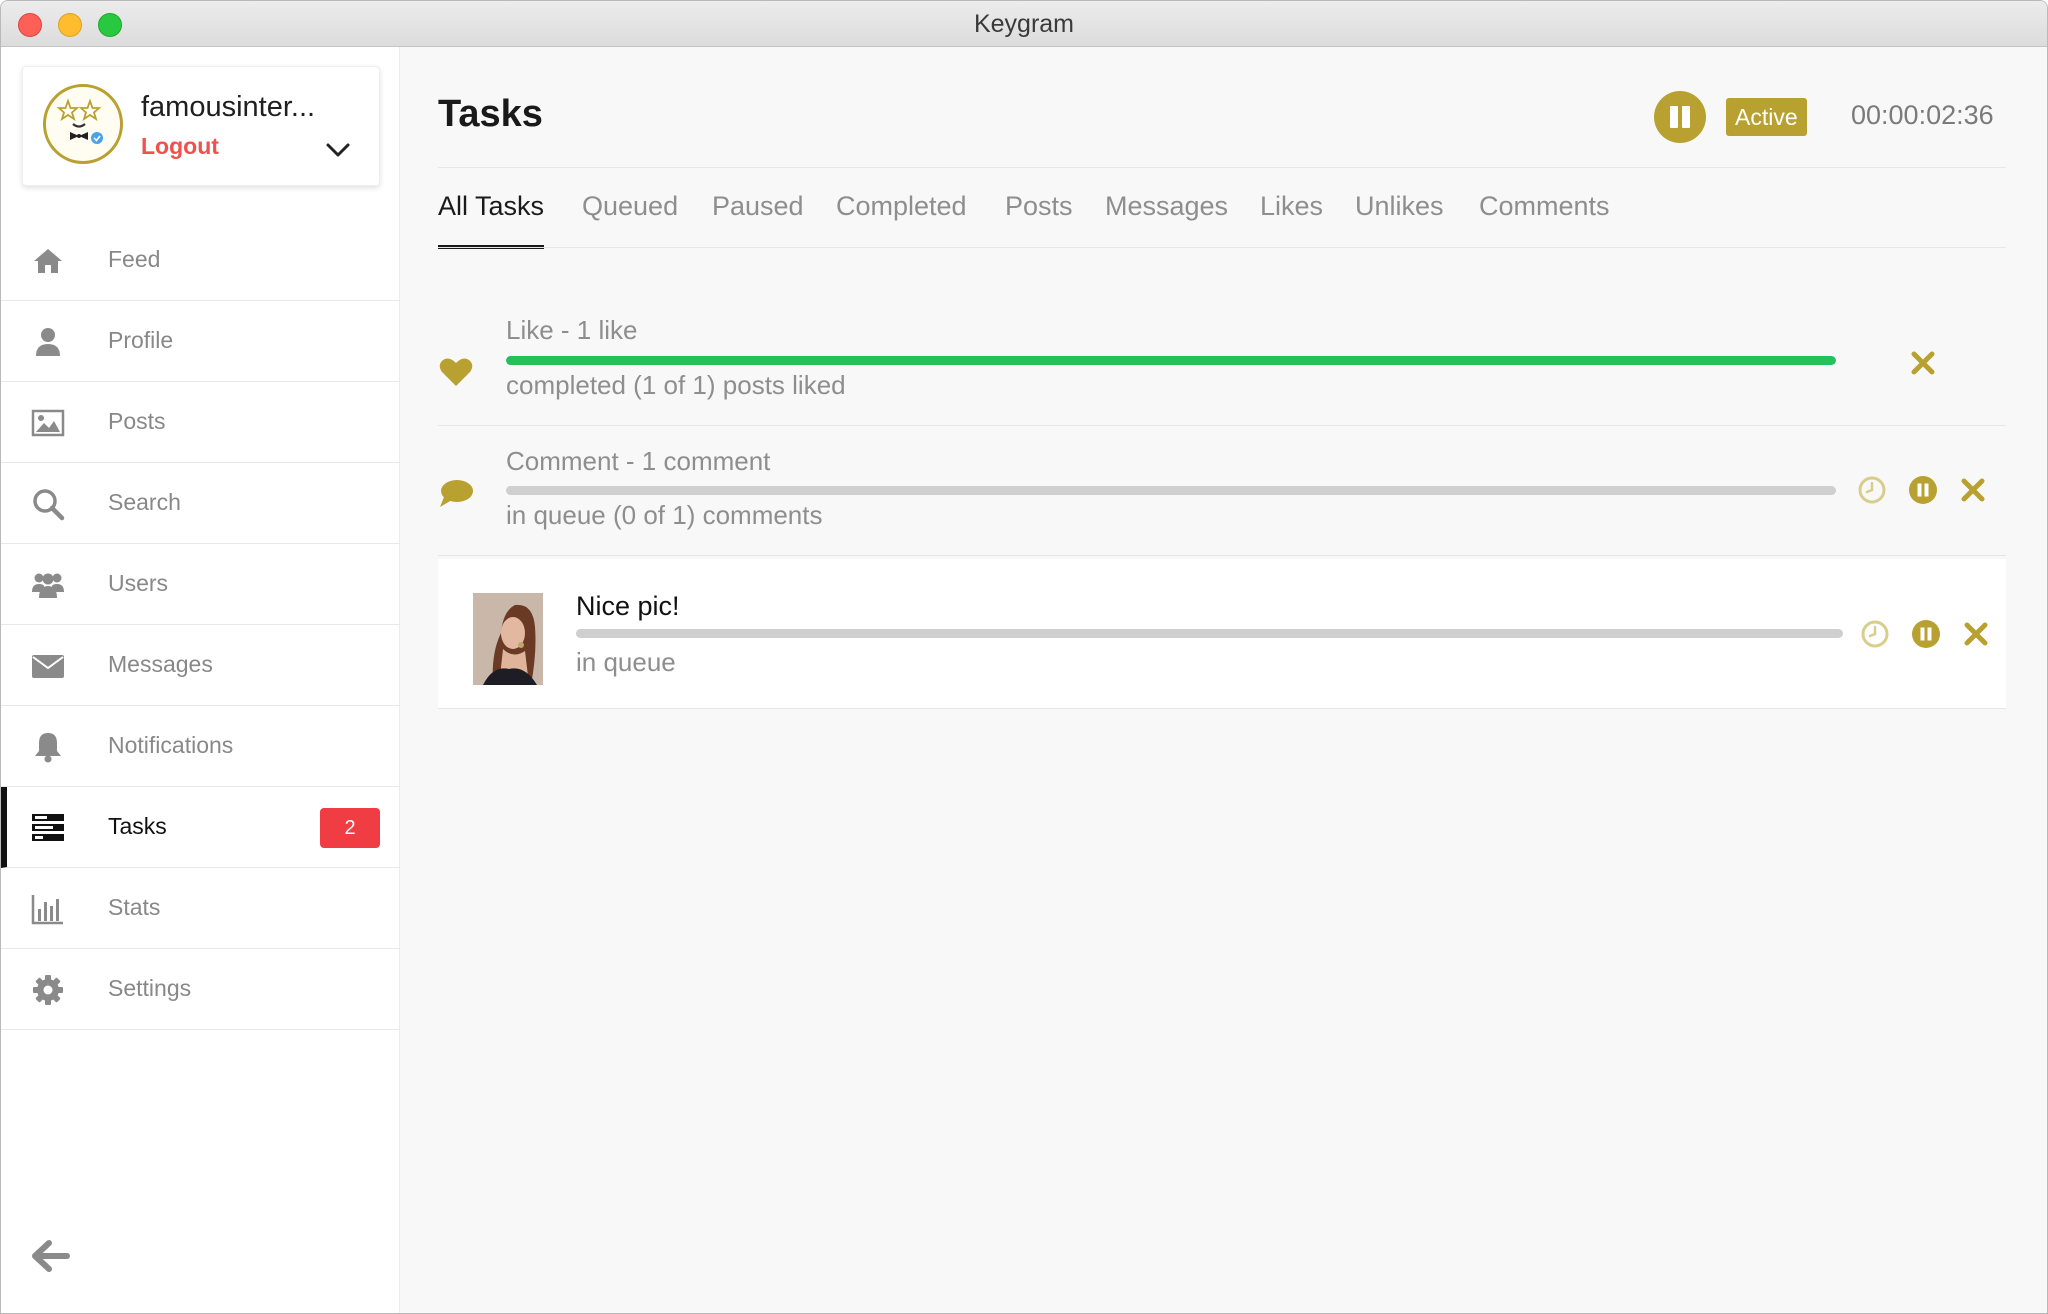  What do you see at coordinates (1222, 247) in the screenshot?
I see `tabs-divider` at bounding box center [1222, 247].